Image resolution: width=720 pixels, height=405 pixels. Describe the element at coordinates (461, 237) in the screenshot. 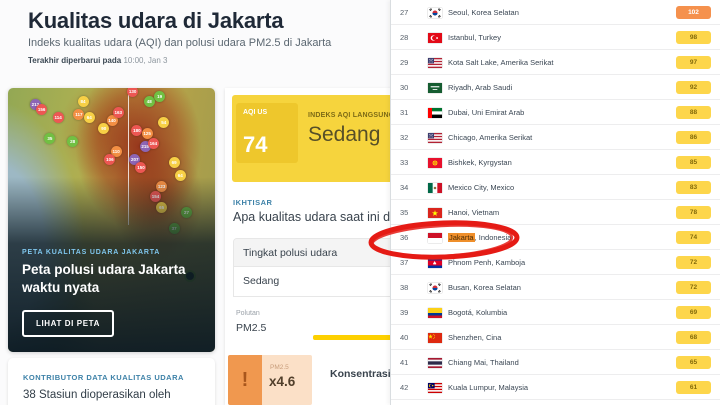

I see `search-highlight: Jakarta` at that location.